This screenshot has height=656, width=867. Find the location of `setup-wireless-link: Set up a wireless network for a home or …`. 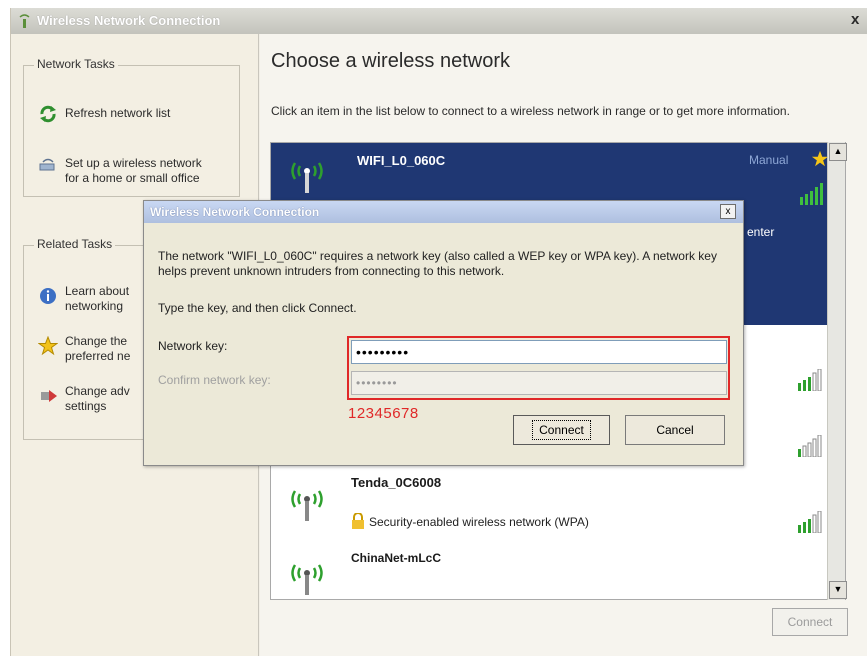

setup-wireless-link: Set up a wireless network for a home or … is located at coordinates (133, 171).